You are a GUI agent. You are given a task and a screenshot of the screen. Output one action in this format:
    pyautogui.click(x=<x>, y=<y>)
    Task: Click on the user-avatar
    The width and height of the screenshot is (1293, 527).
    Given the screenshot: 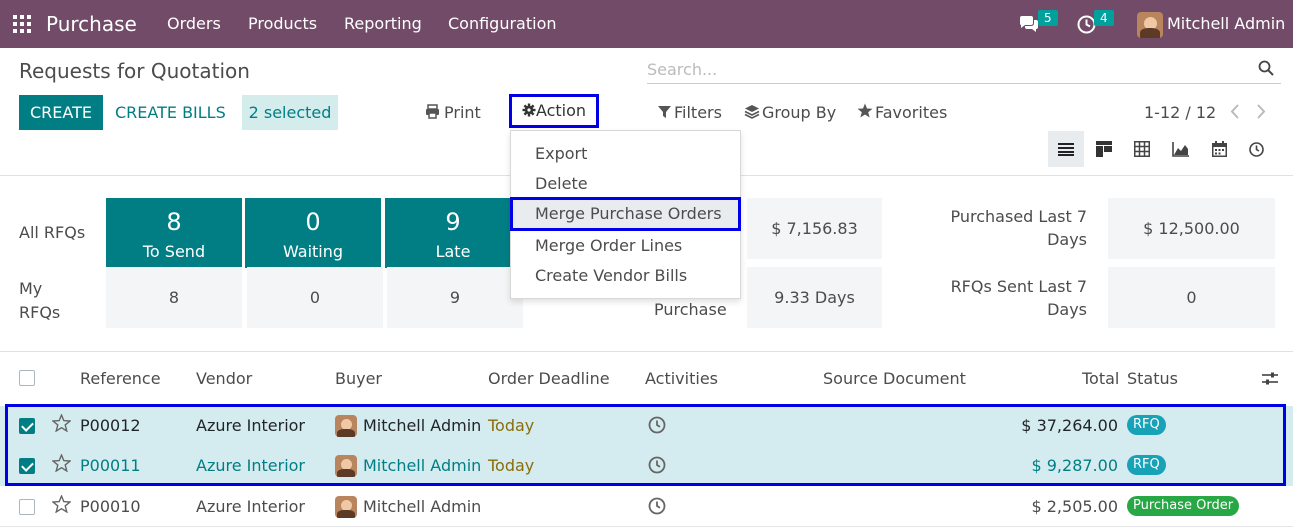 What is the action you would take?
    pyautogui.click(x=1150, y=25)
    